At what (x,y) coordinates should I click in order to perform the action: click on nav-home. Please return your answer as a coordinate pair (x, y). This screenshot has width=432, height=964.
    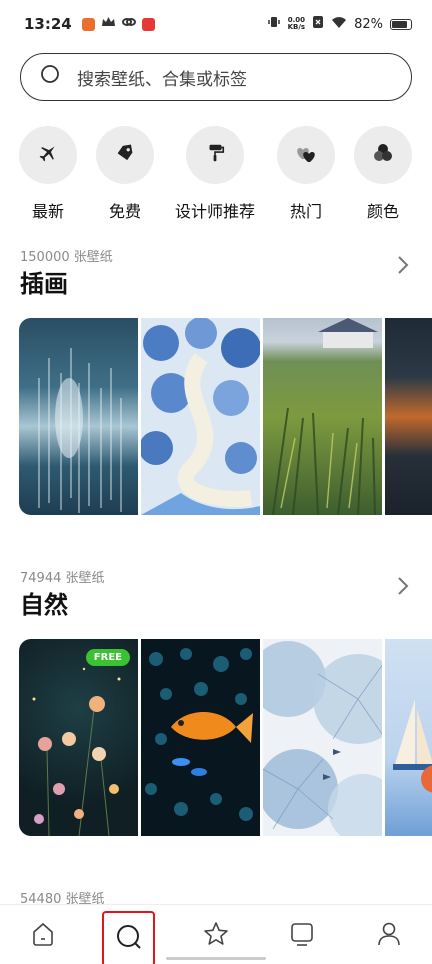
    Looking at the image, I should click on (43, 936).